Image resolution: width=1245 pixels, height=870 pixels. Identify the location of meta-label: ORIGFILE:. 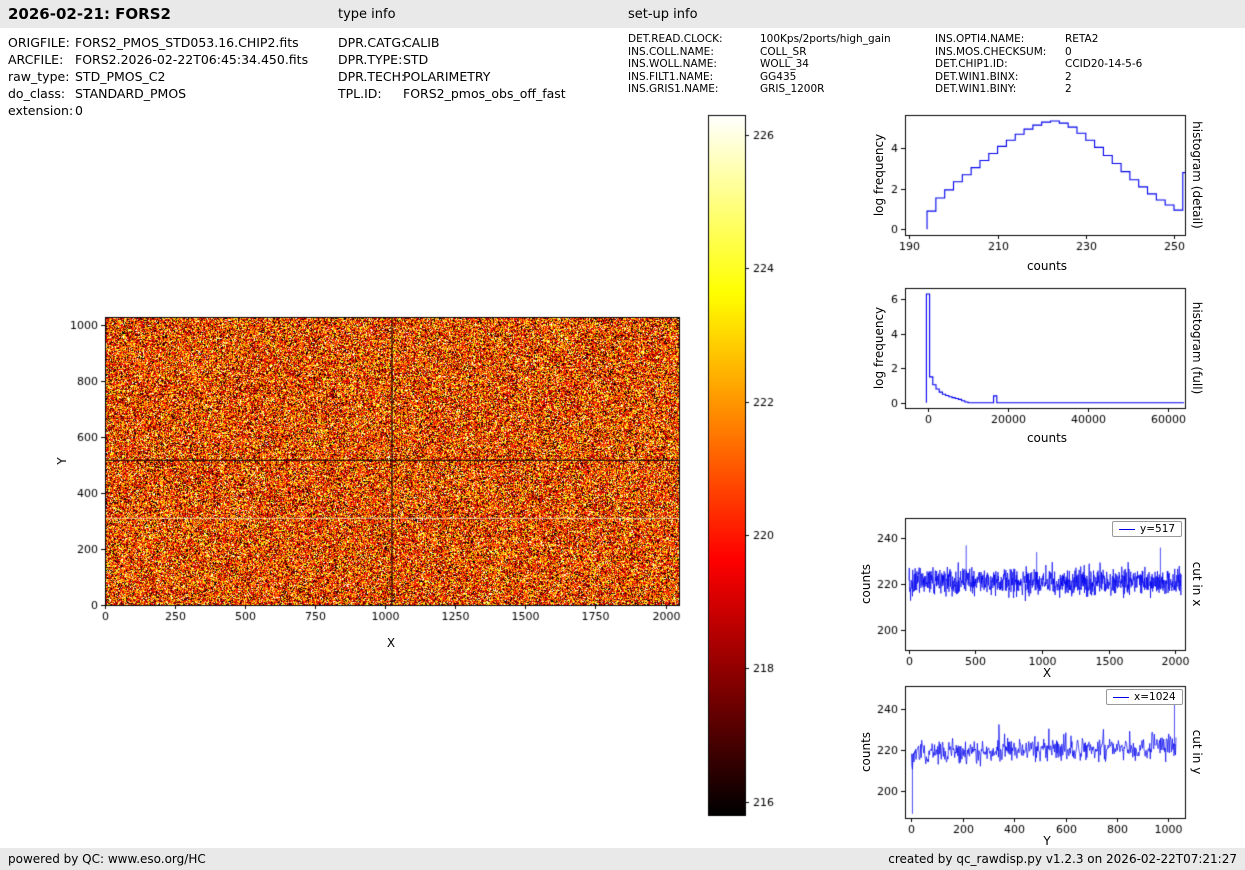
(39, 42).